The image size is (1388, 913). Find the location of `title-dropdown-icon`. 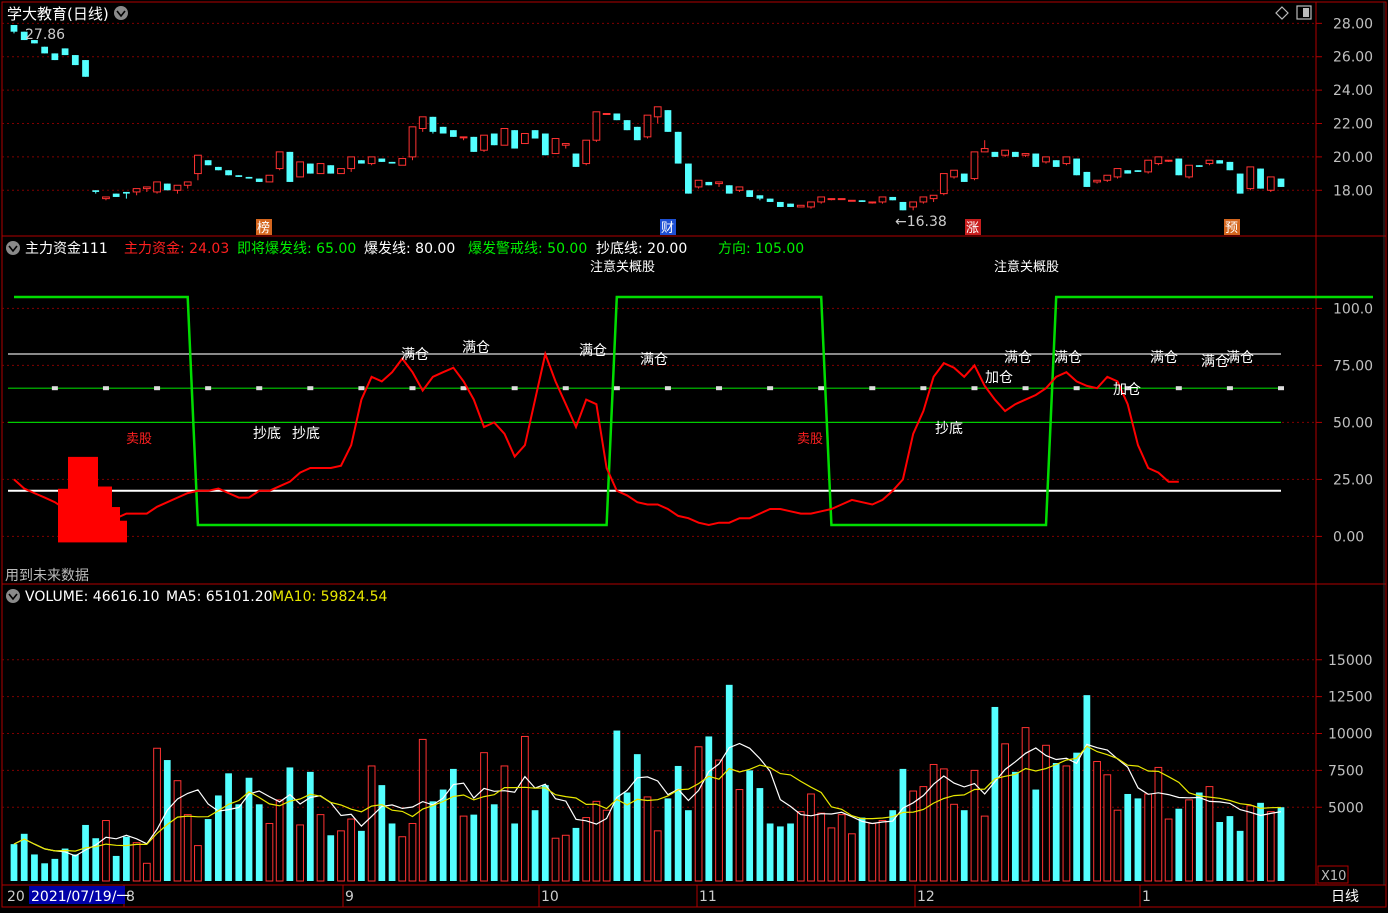

title-dropdown-icon is located at coordinates (121, 13).